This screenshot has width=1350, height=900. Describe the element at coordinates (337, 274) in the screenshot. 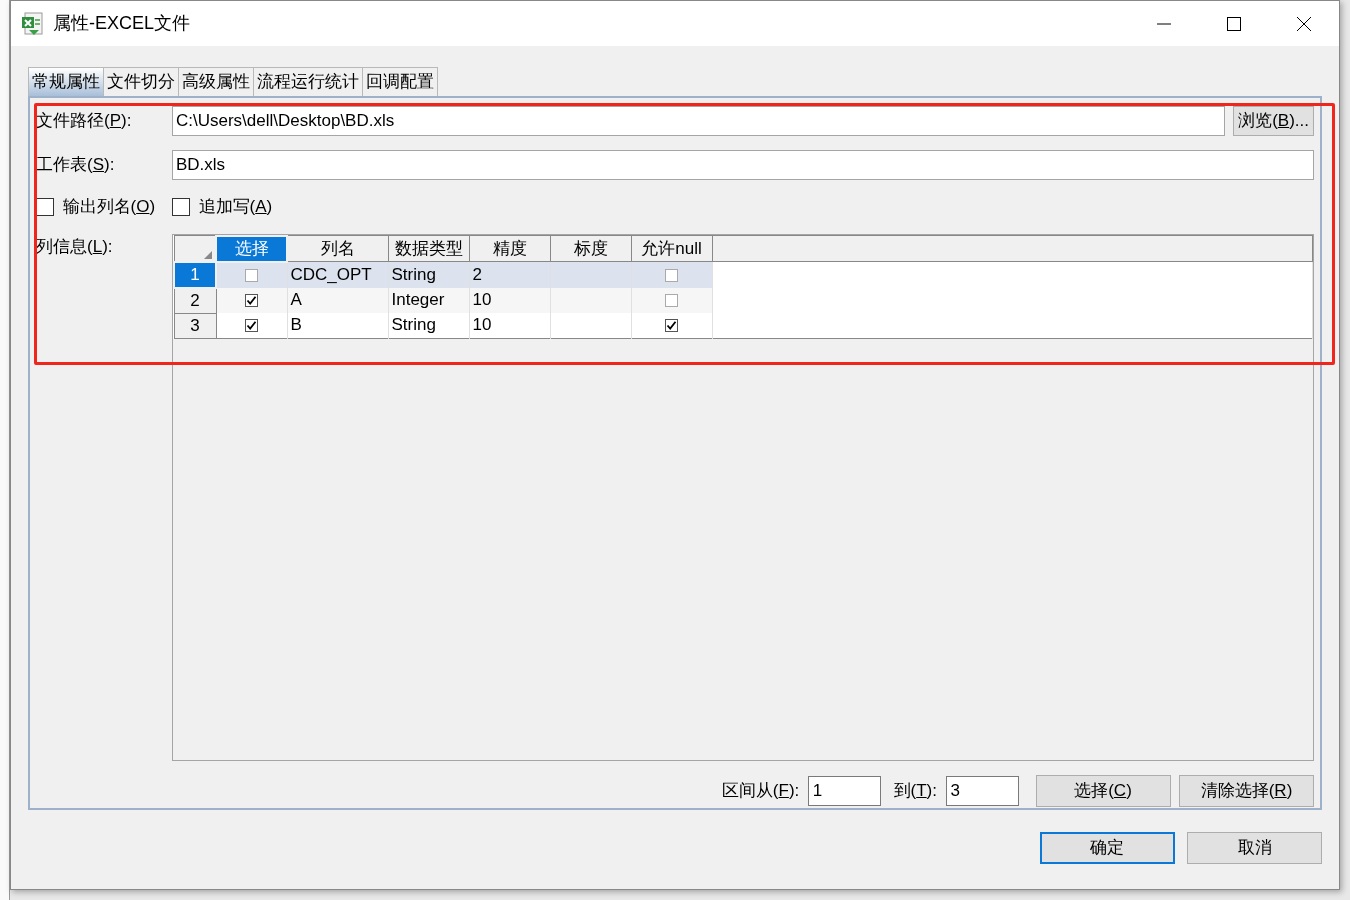

I see `table-cell: CDC_OPT` at that location.